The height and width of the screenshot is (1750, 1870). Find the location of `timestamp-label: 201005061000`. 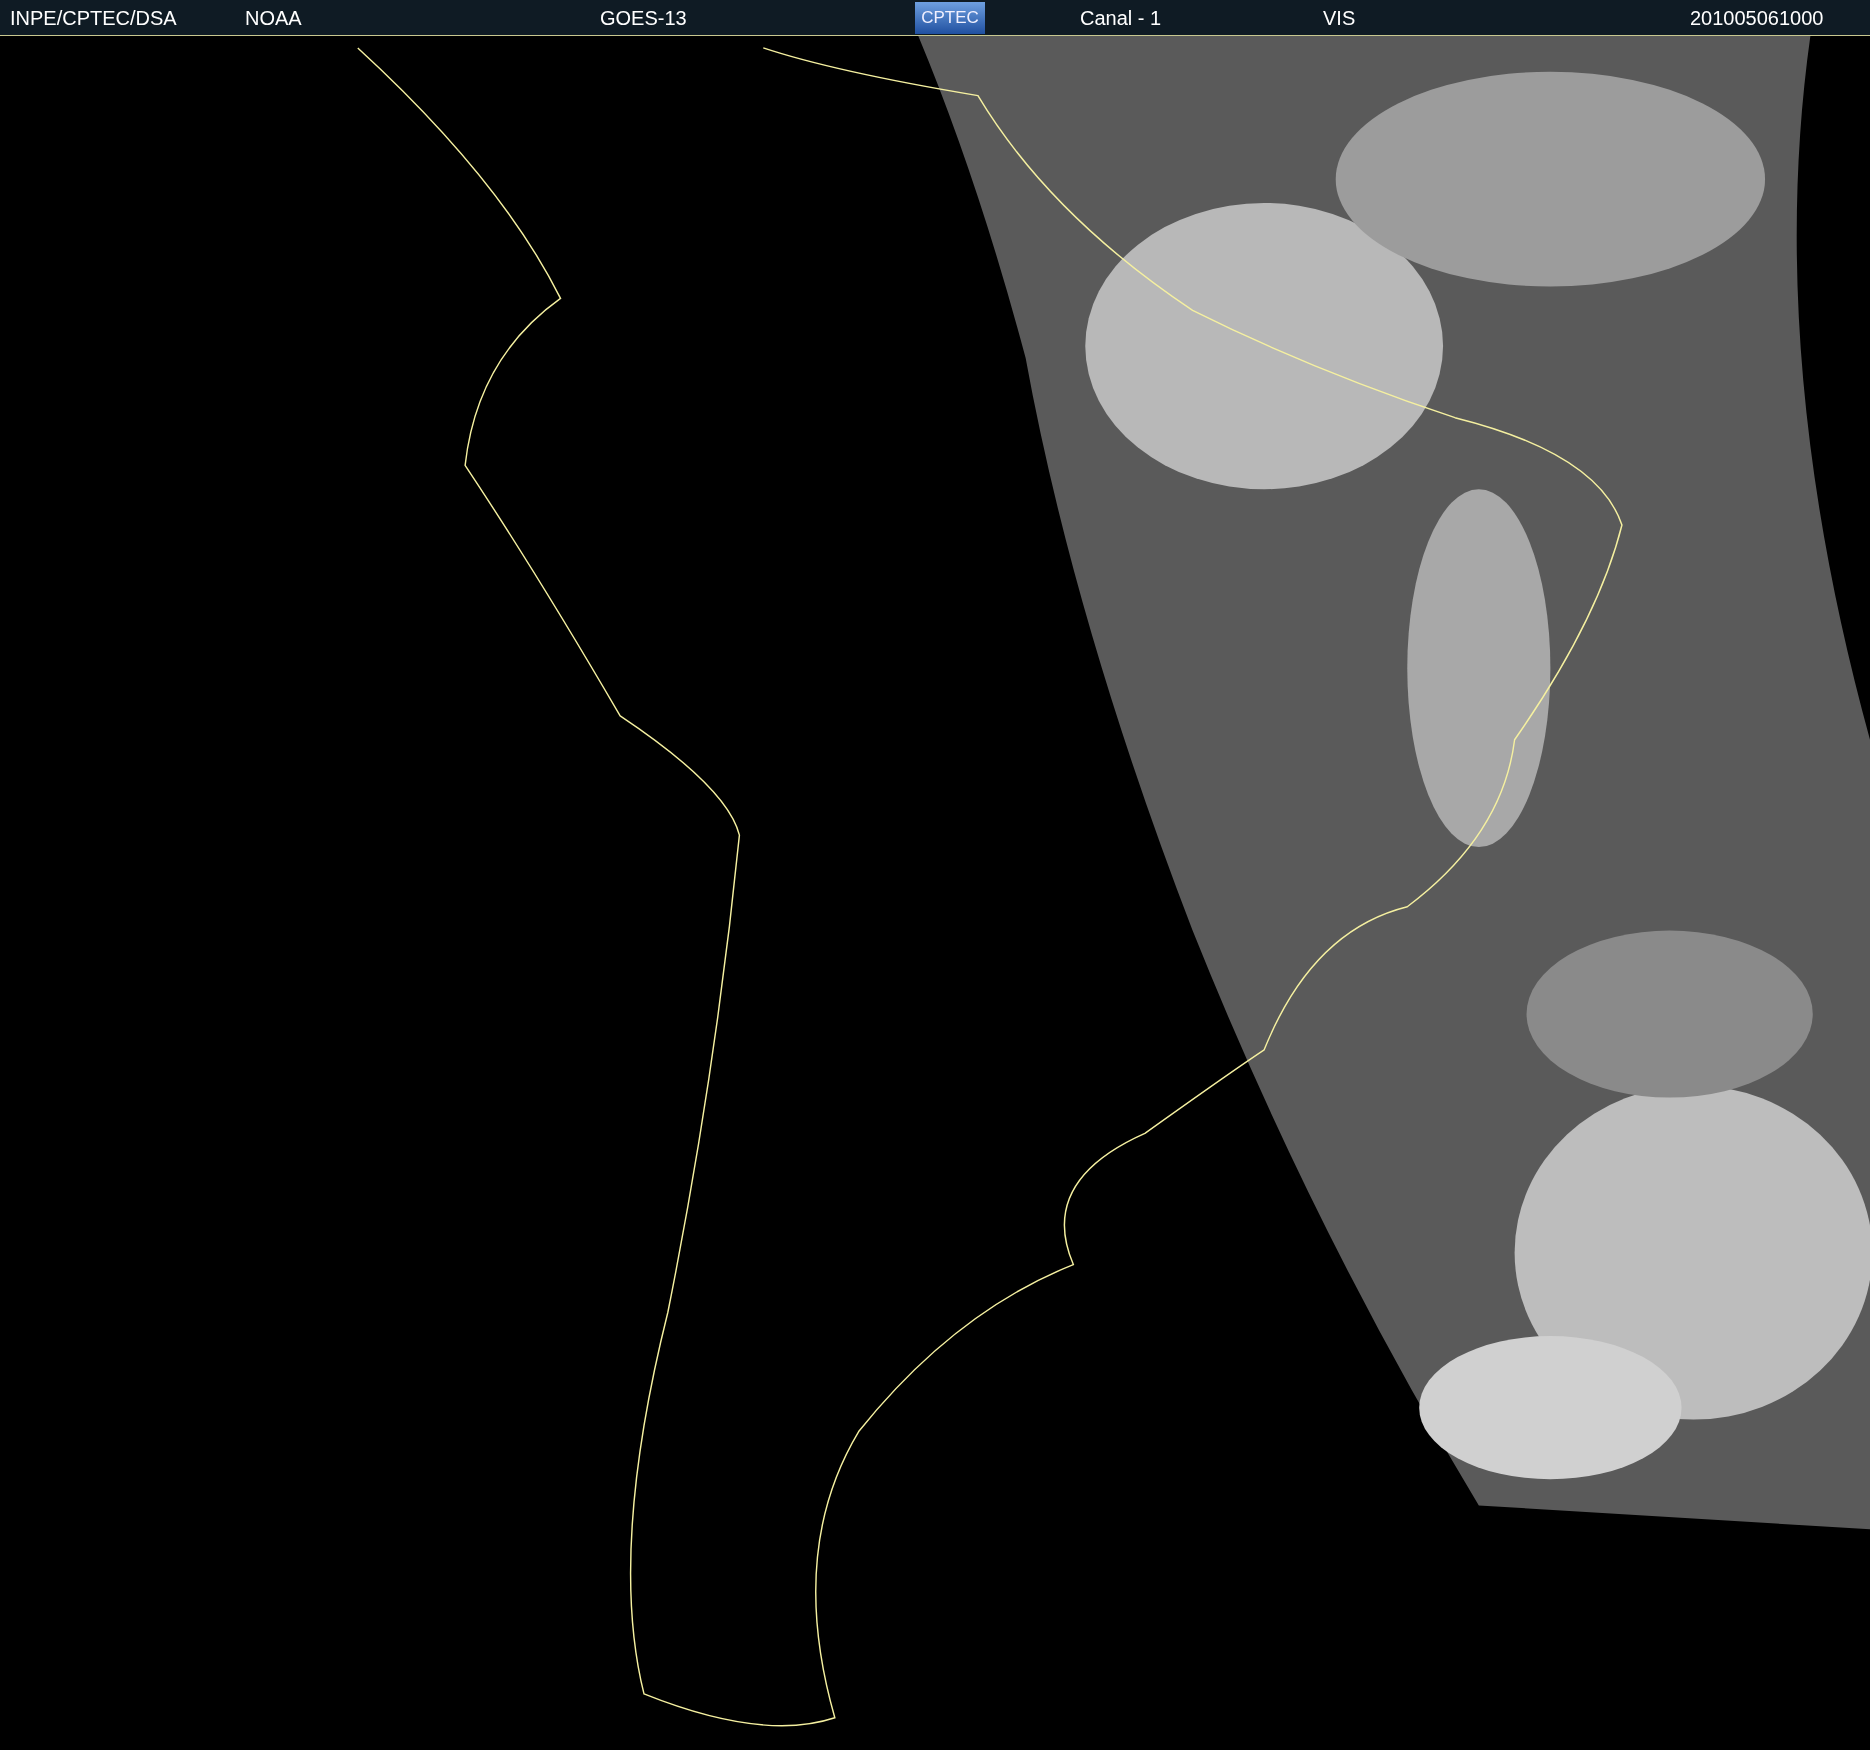

timestamp-label: 201005061000 is located at coordinates (1757, 18).